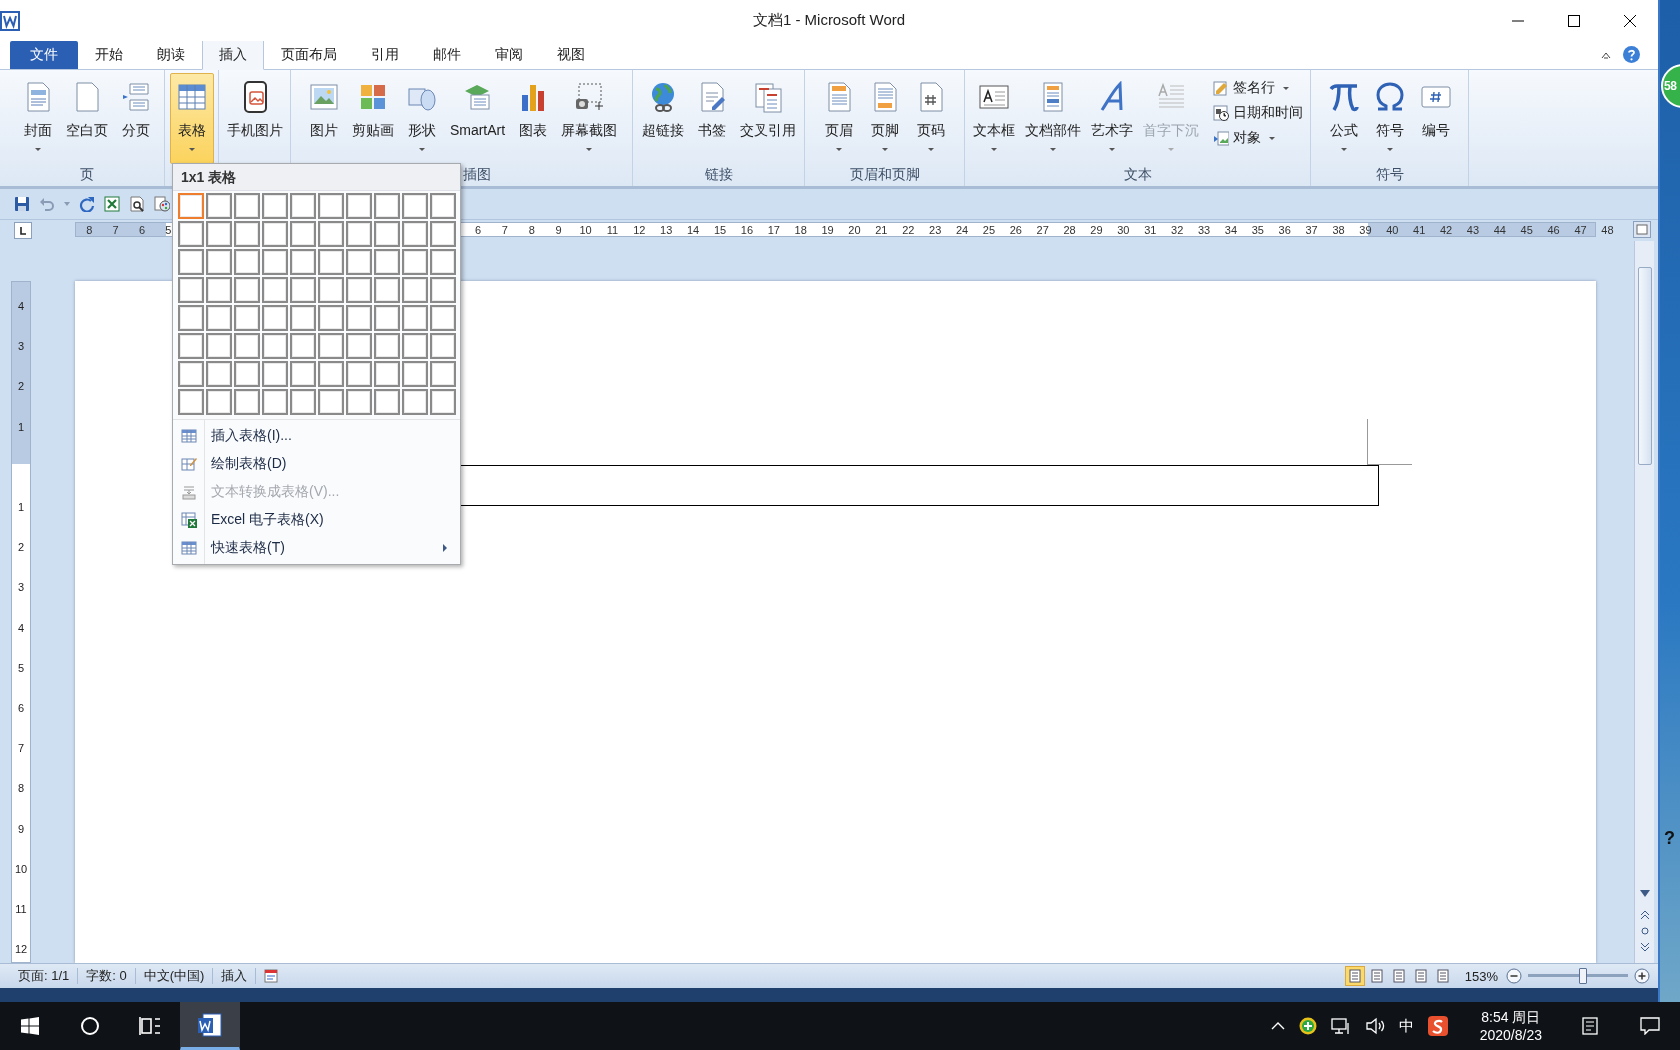  Describe the element at coordinates (162, 204) in the screenshot. I see `palette-icon` at that location.